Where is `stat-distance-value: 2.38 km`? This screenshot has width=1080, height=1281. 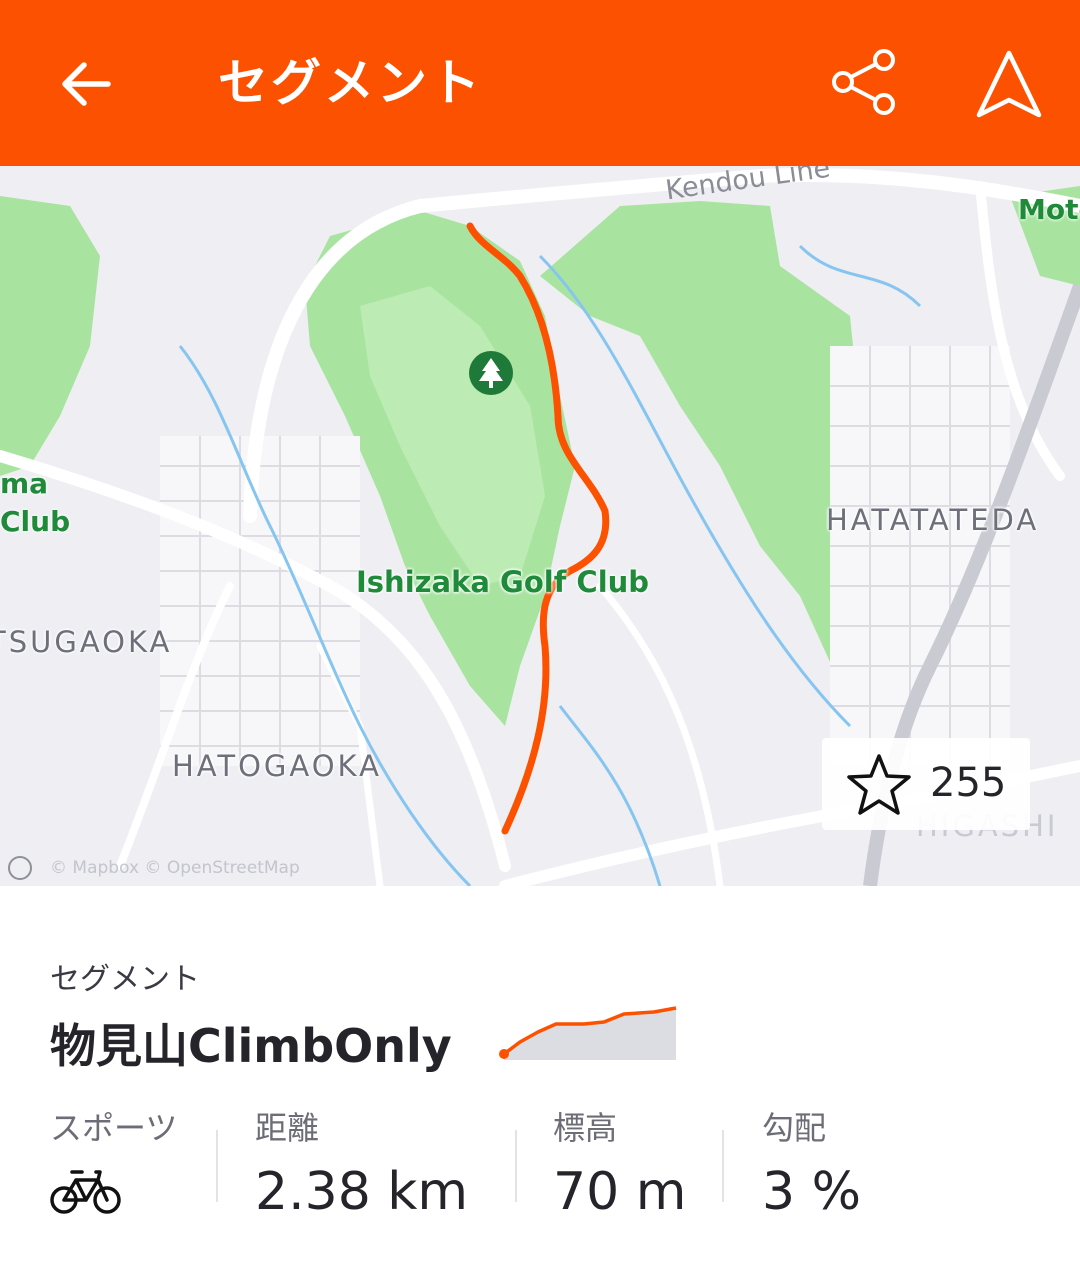
stat-distance-value: 2.38 km is located at coordinates (362, 1192).